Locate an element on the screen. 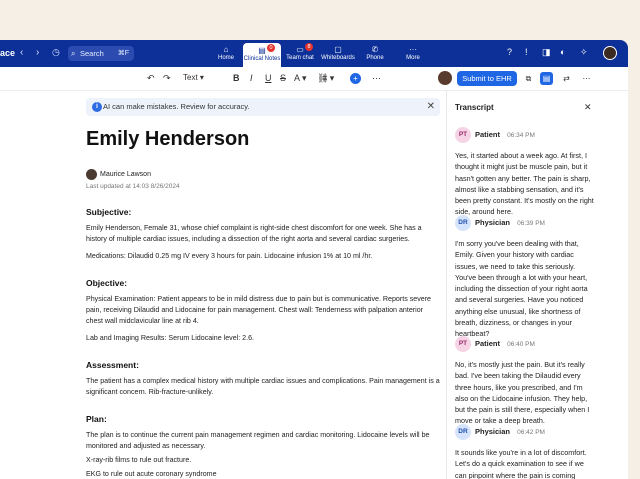 The image size is (640, 479). history-icon: ◷ is located at coordinates (56, 52).